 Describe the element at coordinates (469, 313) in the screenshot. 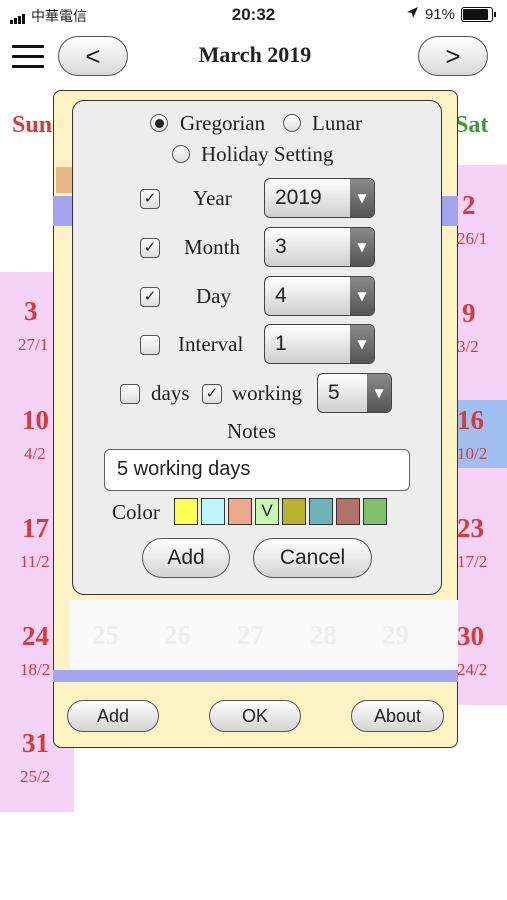

I see `date-cell: 9` at that location.